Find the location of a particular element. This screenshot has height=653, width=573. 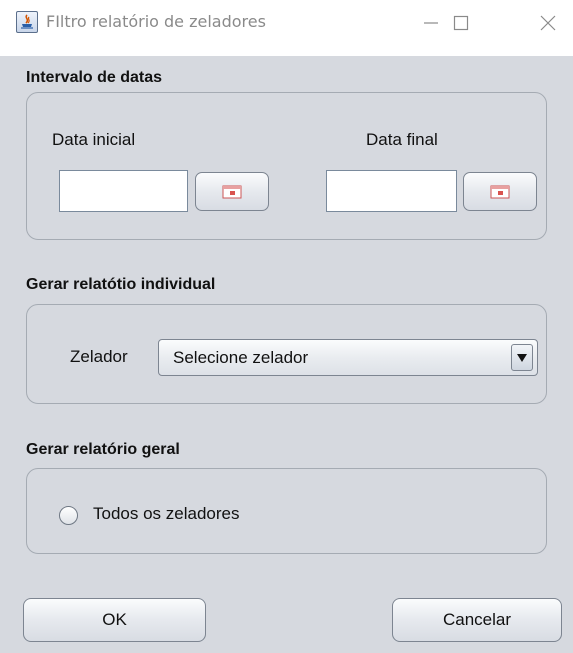

end-date-field is located at coordinates (391, 191).